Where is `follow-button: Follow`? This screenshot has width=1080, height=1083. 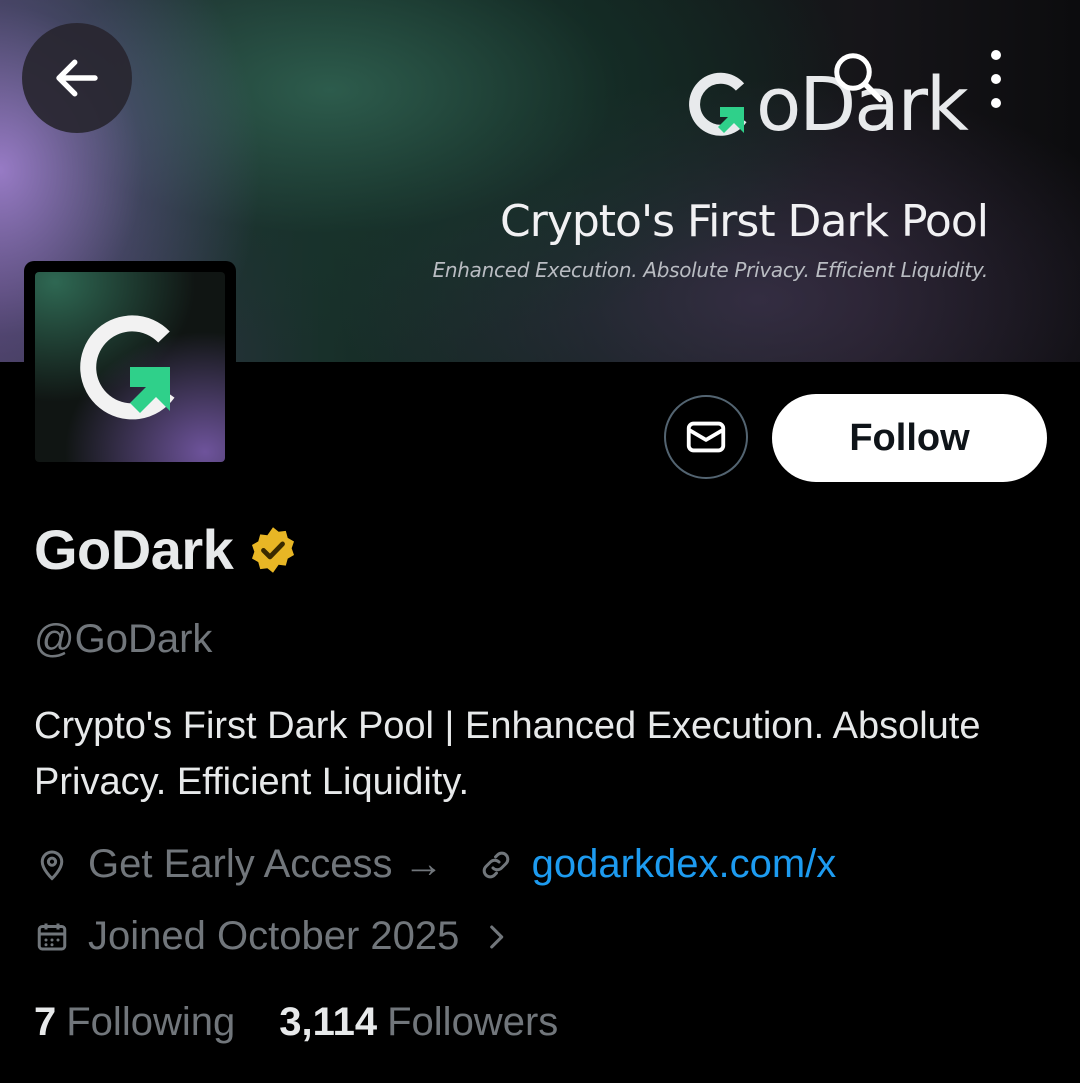
follow-button: Follow is located at coordinates (909, 438).